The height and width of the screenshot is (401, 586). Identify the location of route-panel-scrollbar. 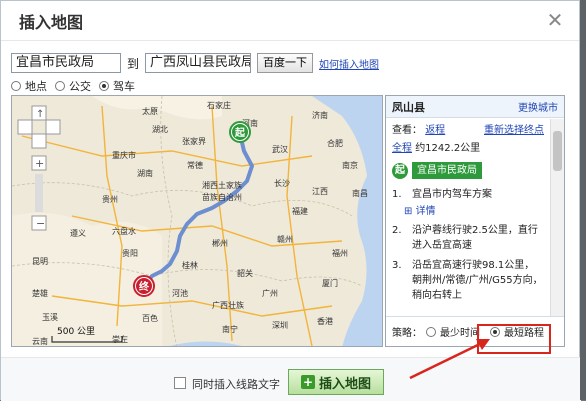
(557, 217).